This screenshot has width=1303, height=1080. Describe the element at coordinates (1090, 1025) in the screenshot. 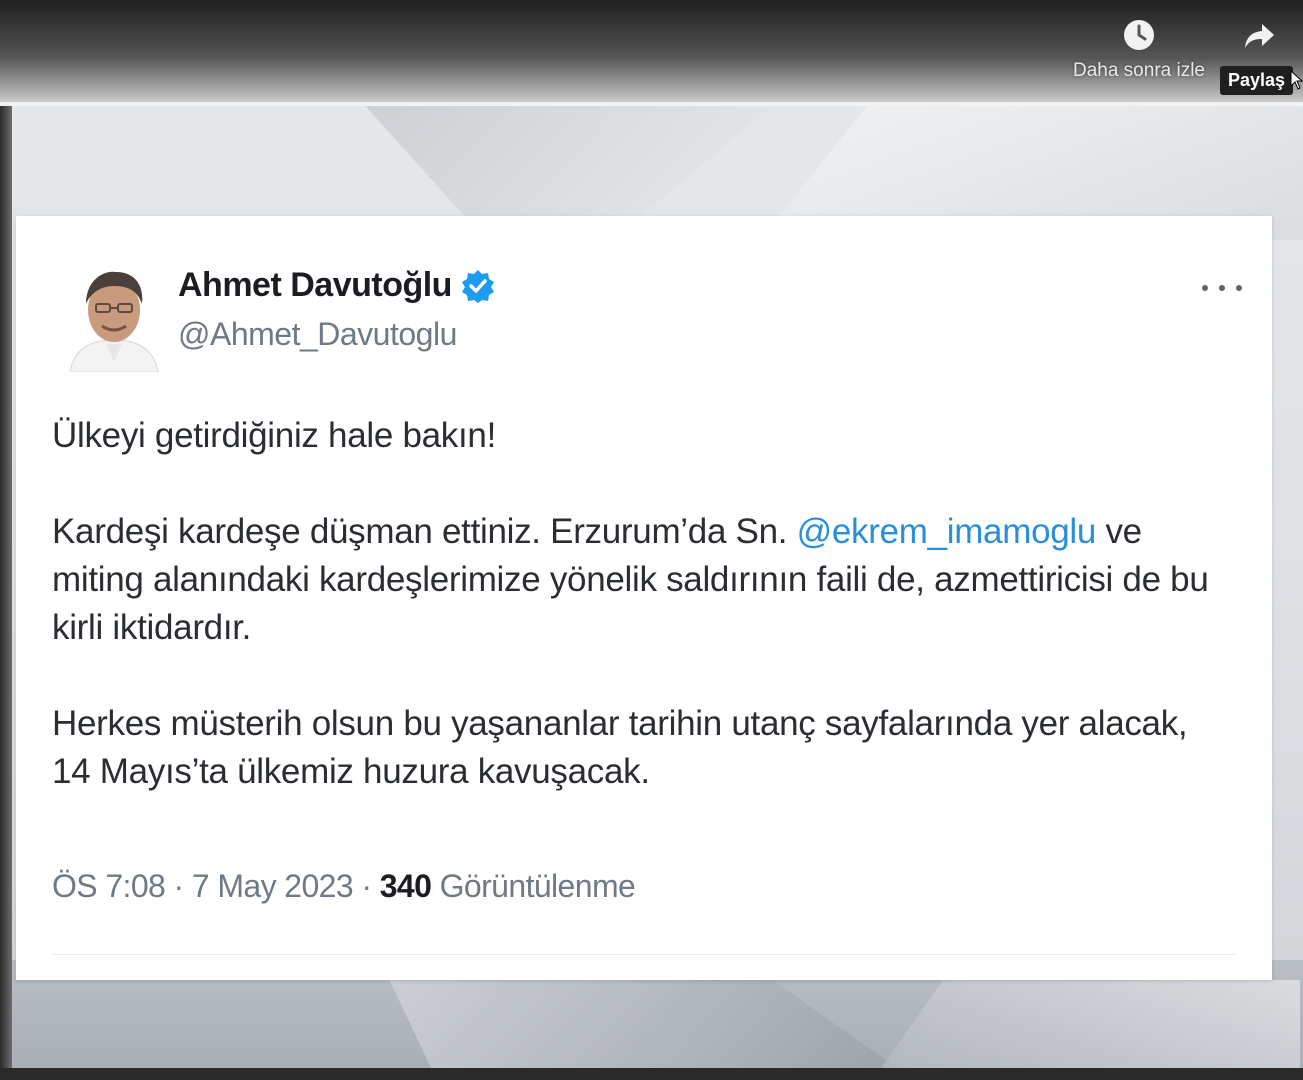

I see `background-shape` at that location.